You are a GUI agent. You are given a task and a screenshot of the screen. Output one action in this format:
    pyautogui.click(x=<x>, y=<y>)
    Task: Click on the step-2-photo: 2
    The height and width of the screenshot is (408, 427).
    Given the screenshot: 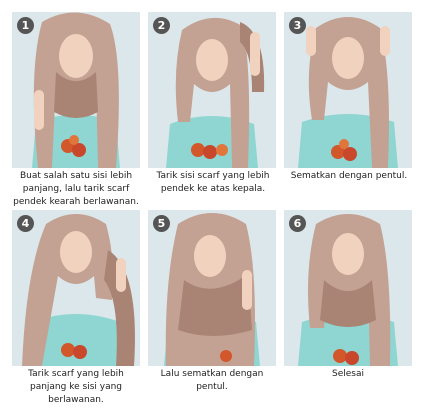 What is the action you would take?
    pyautogui.click(x=212, y=90)
    